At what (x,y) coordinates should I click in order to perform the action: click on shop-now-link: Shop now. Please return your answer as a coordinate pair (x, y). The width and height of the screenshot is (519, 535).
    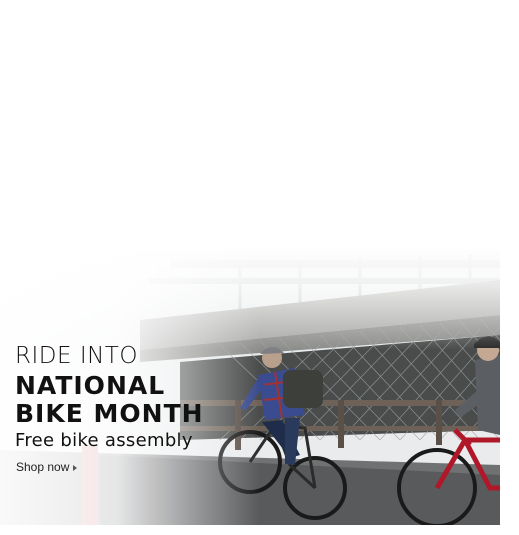
    Looking at the image, I should click on (47, 467).